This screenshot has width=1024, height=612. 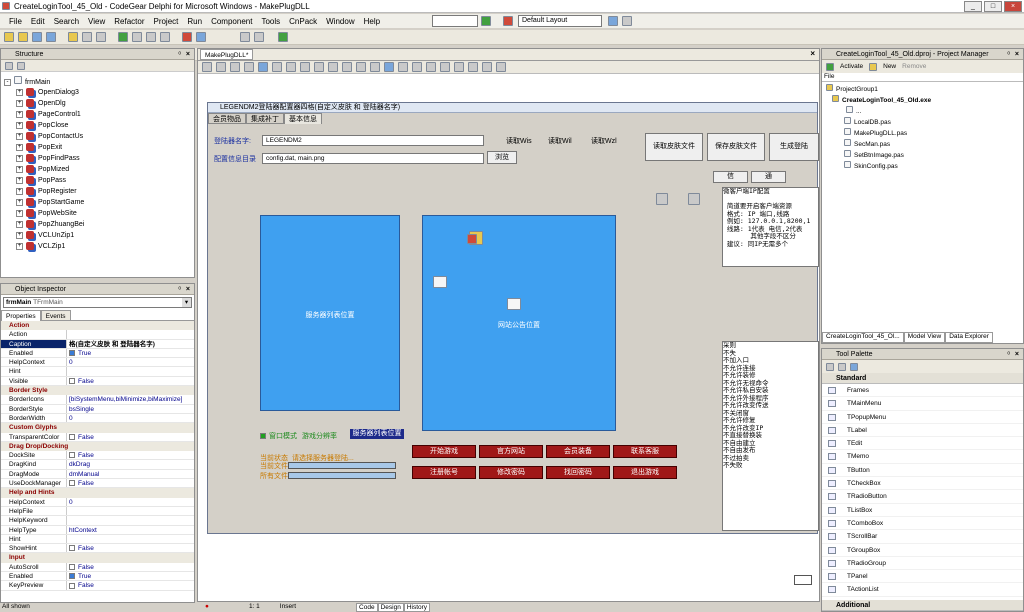 What do you see at coordinates (97, 484) in the screenshot?
I see `property-row: UseDockManager False` at bounding box center [97, 484].